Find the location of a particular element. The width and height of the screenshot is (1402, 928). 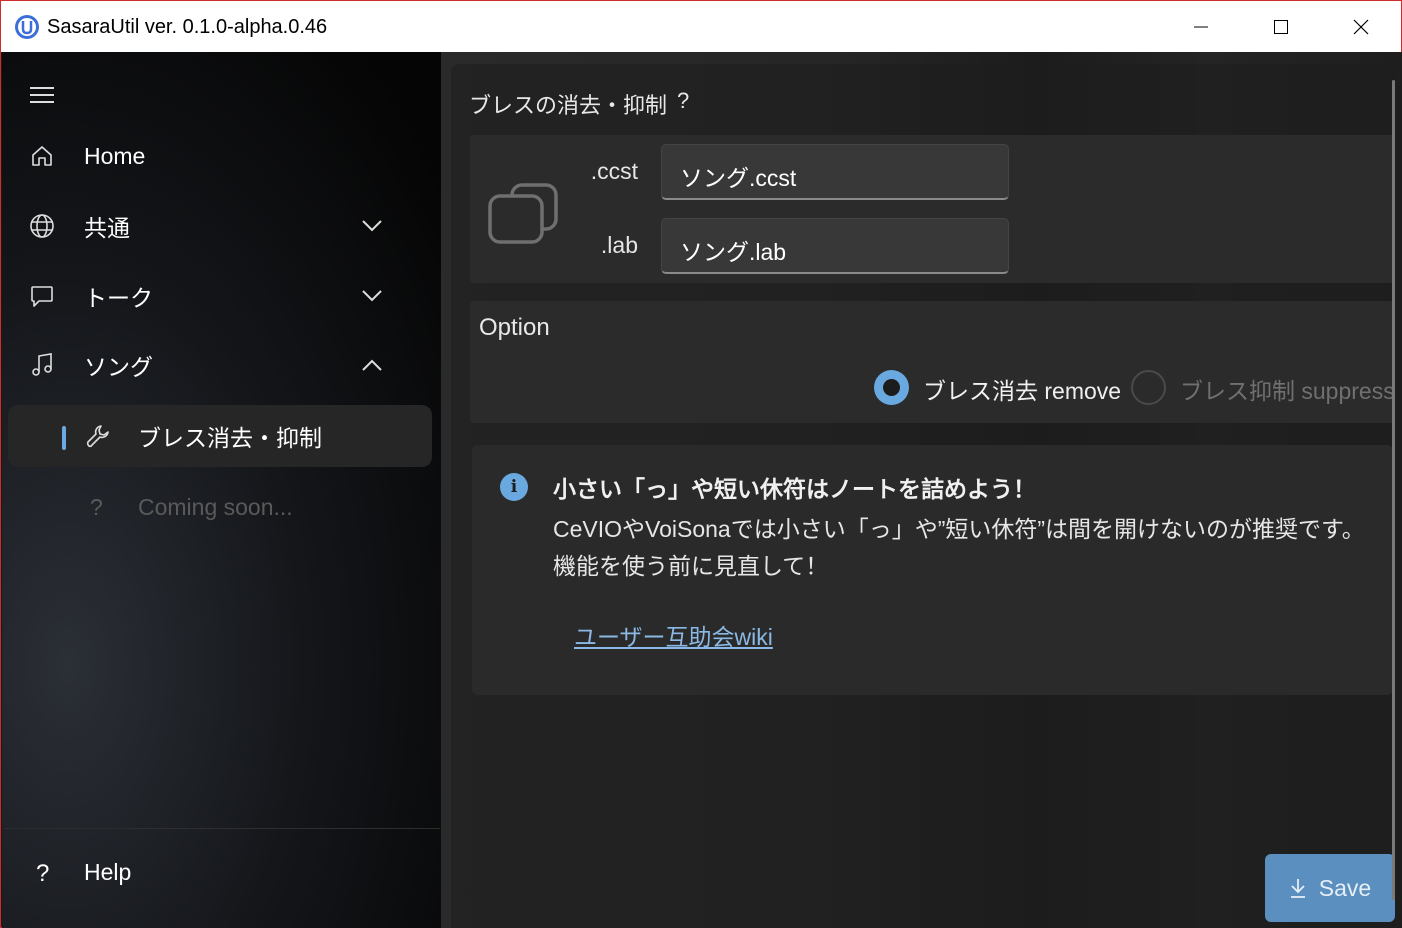

sidebar-item-label: Help is located at coordinates (108, 872).